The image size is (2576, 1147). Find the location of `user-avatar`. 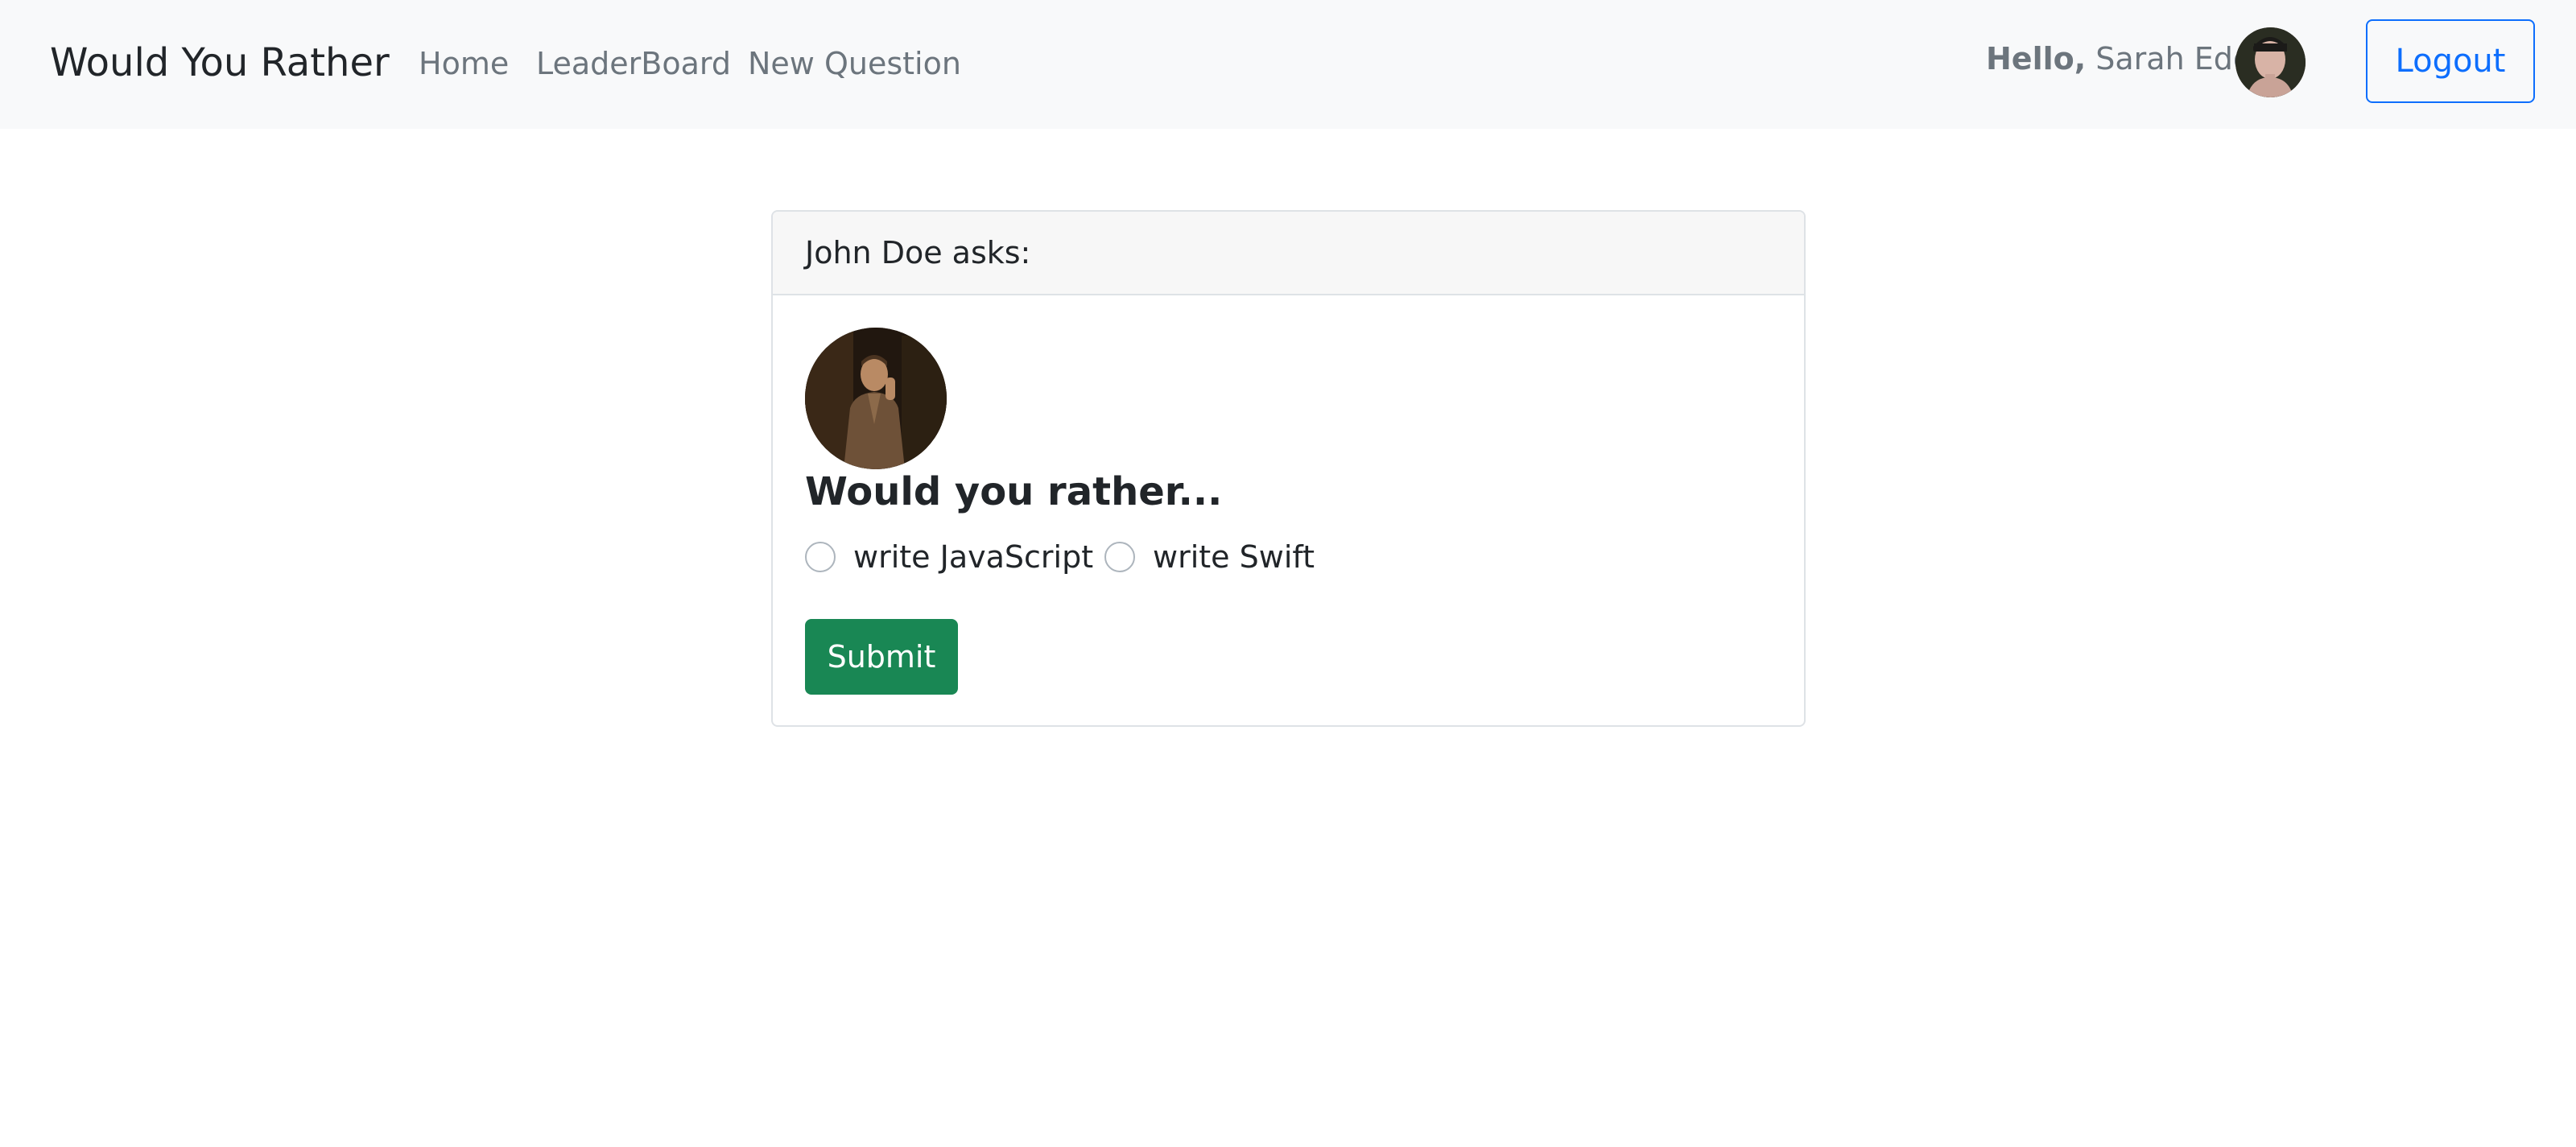

user-avatar is located at coordinates (2270, 62).